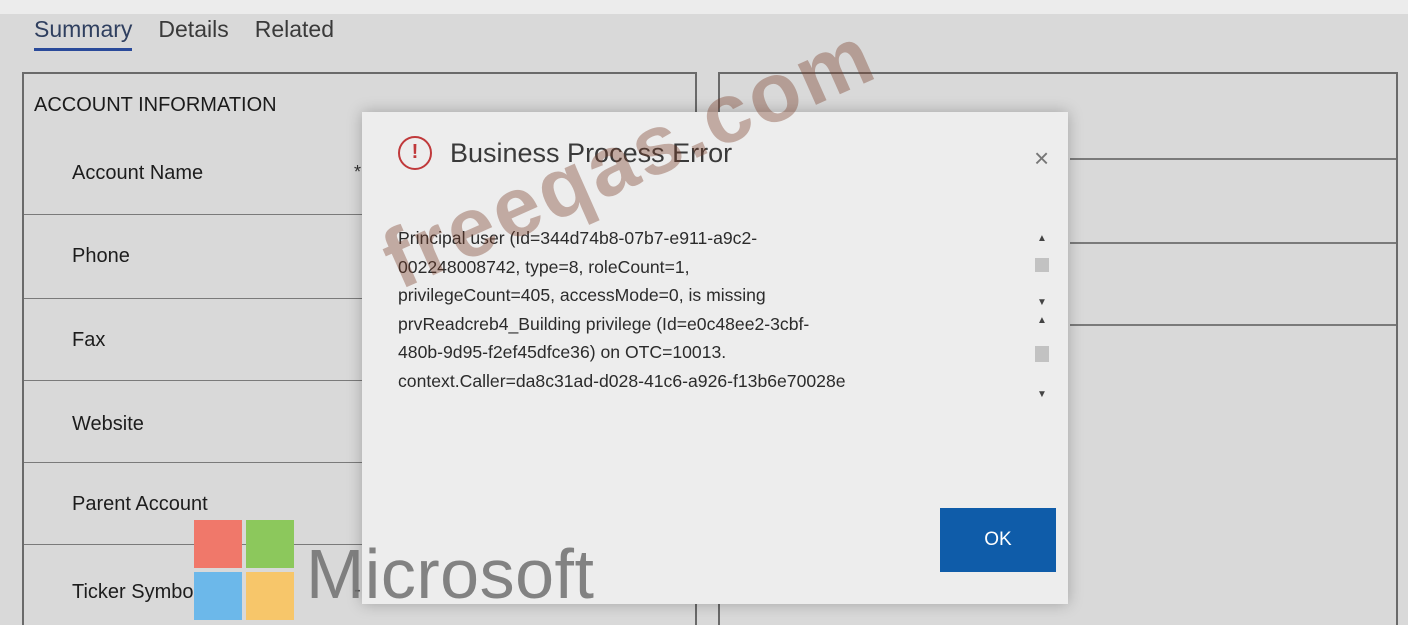 The width and height of the screenshot is (1408, 625). What do you see at coordinates (357, 590) in the screenshot?
I see `empty-value-dash: -` at bounding box center [357, 590].